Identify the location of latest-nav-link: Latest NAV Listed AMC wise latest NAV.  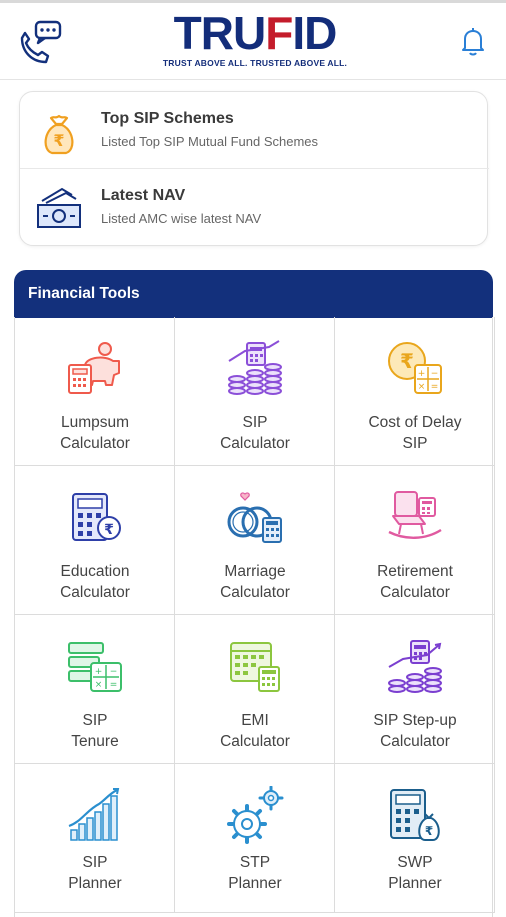
(254, 207).